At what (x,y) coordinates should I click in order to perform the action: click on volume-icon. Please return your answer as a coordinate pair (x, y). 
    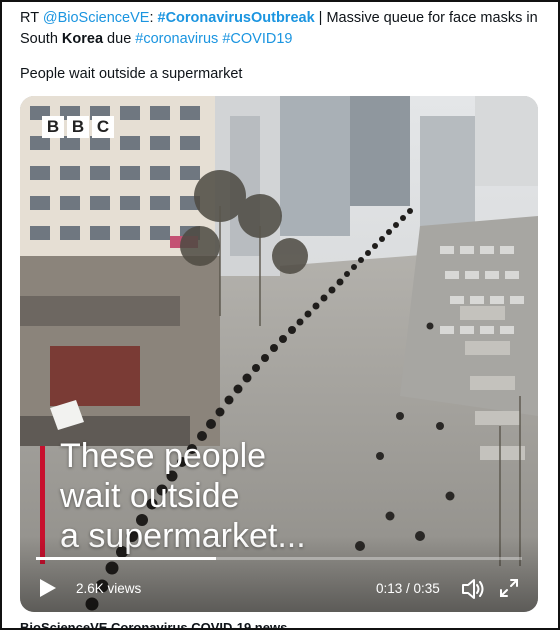
    Looking at the image, I should click on (473, 589).